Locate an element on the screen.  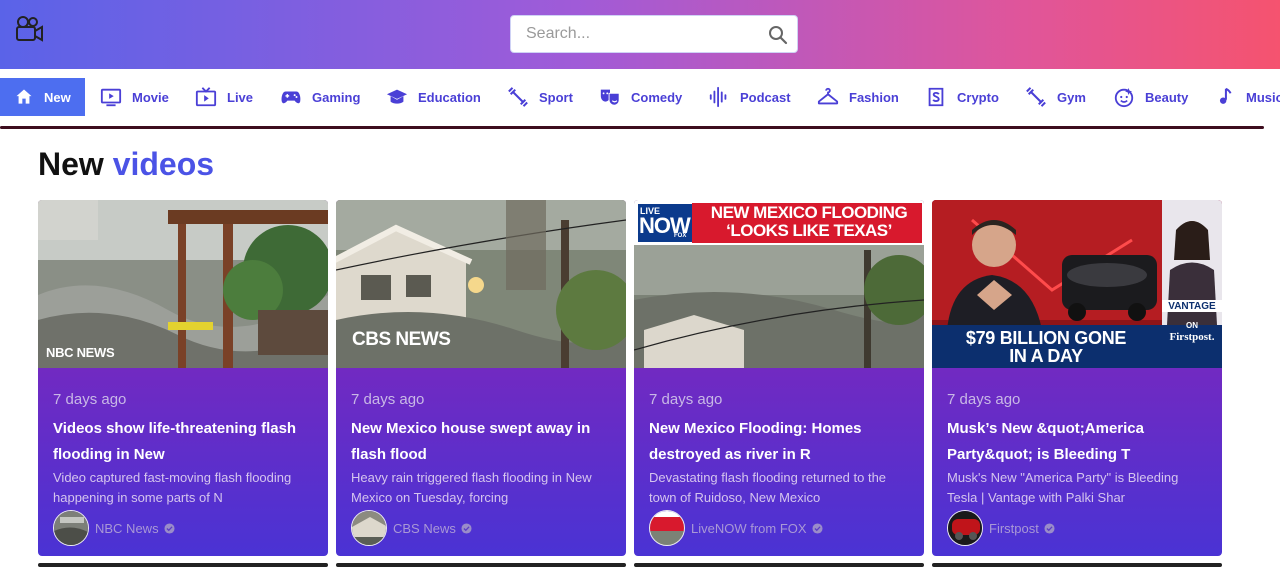
channel-info: NBC News is located at coordinates (114, 528).